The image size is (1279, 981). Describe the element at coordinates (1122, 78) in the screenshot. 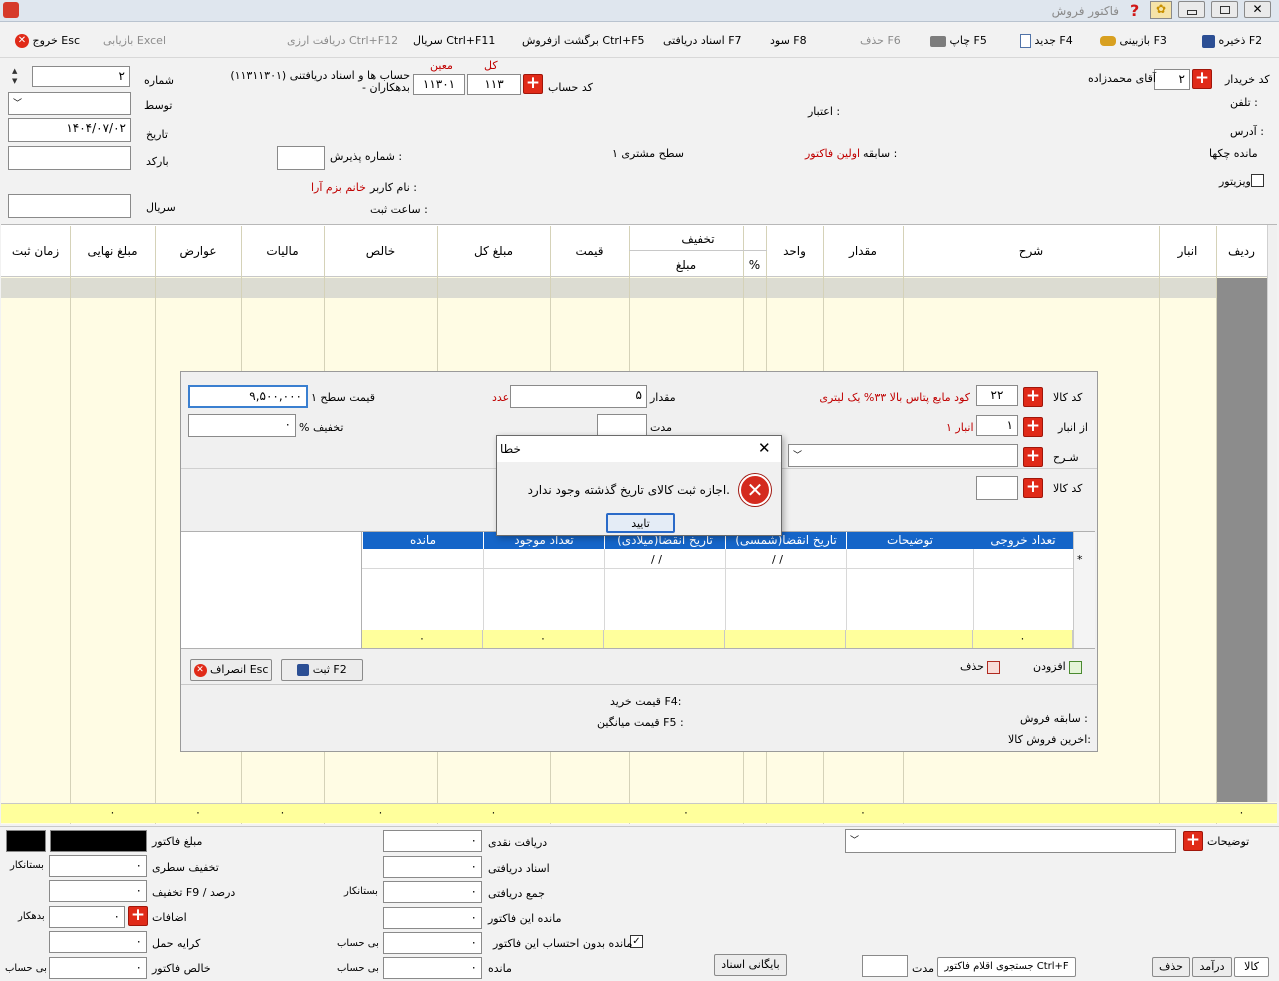

I see `buyer-name: آقای محمدزاده` at that location.